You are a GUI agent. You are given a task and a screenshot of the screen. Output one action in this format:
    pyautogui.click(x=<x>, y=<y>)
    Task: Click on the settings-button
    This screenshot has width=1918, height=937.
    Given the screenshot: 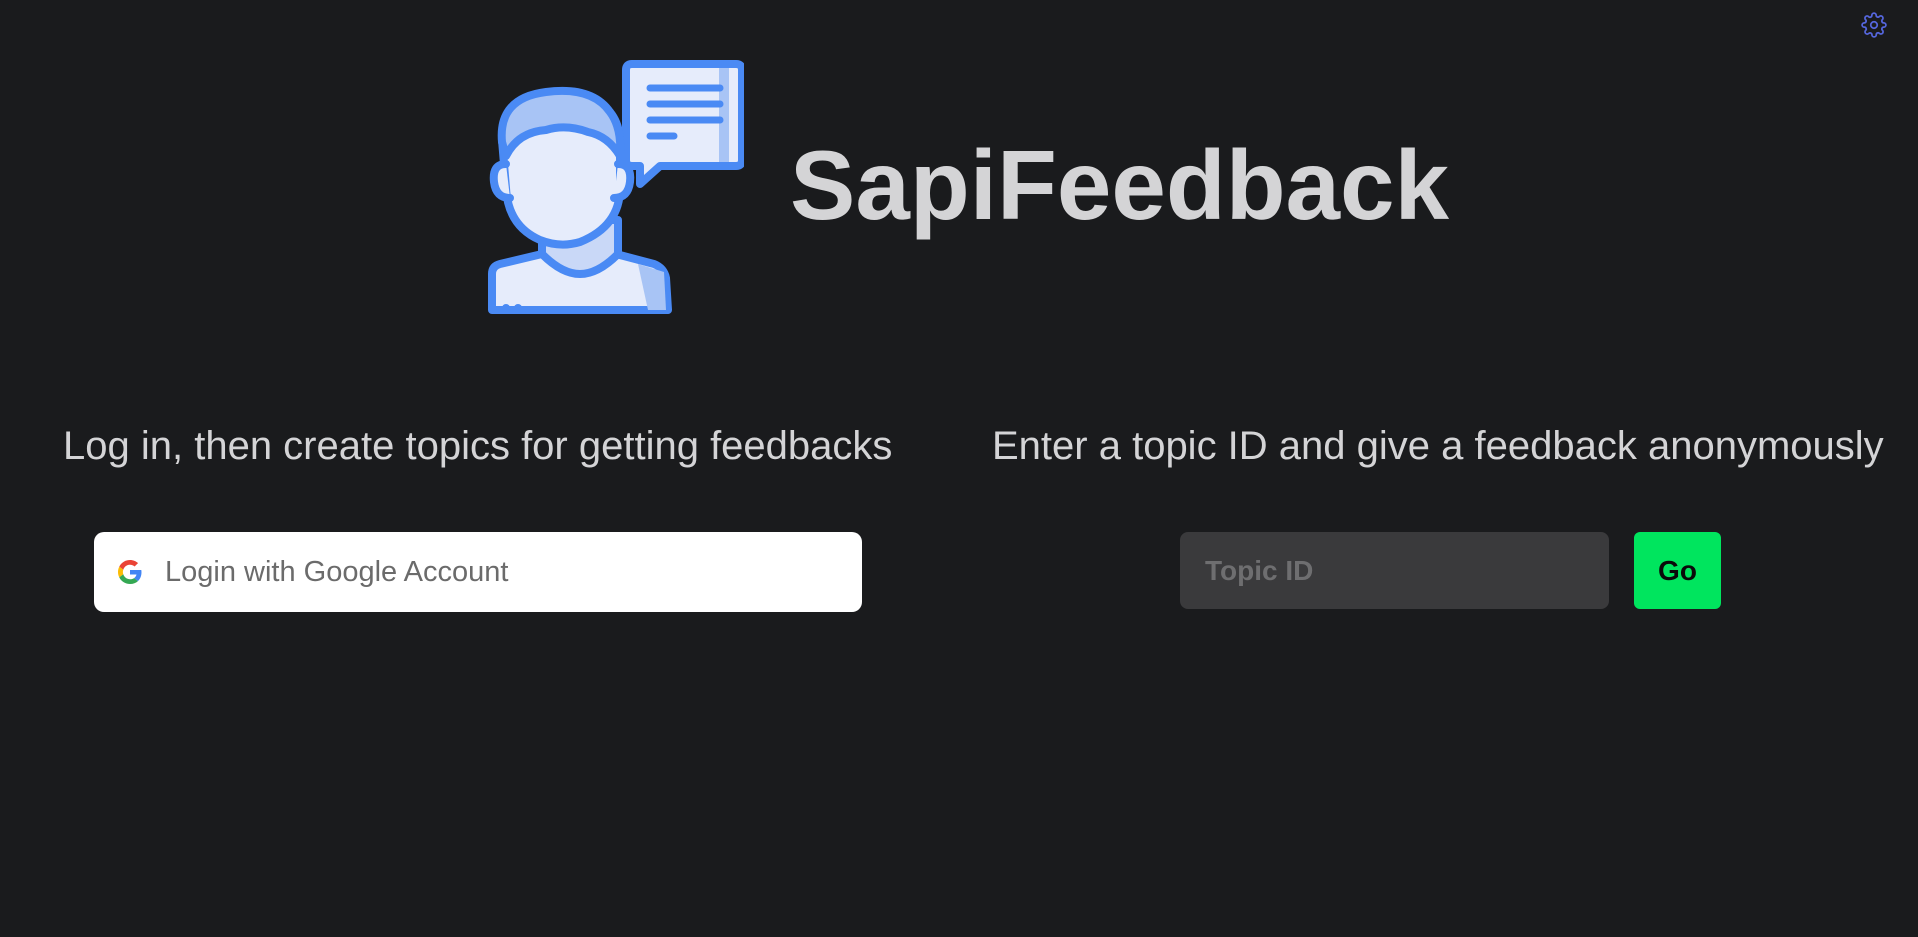 What is the action you would take?
    pyautogui.click(x=1874, y=25)
    